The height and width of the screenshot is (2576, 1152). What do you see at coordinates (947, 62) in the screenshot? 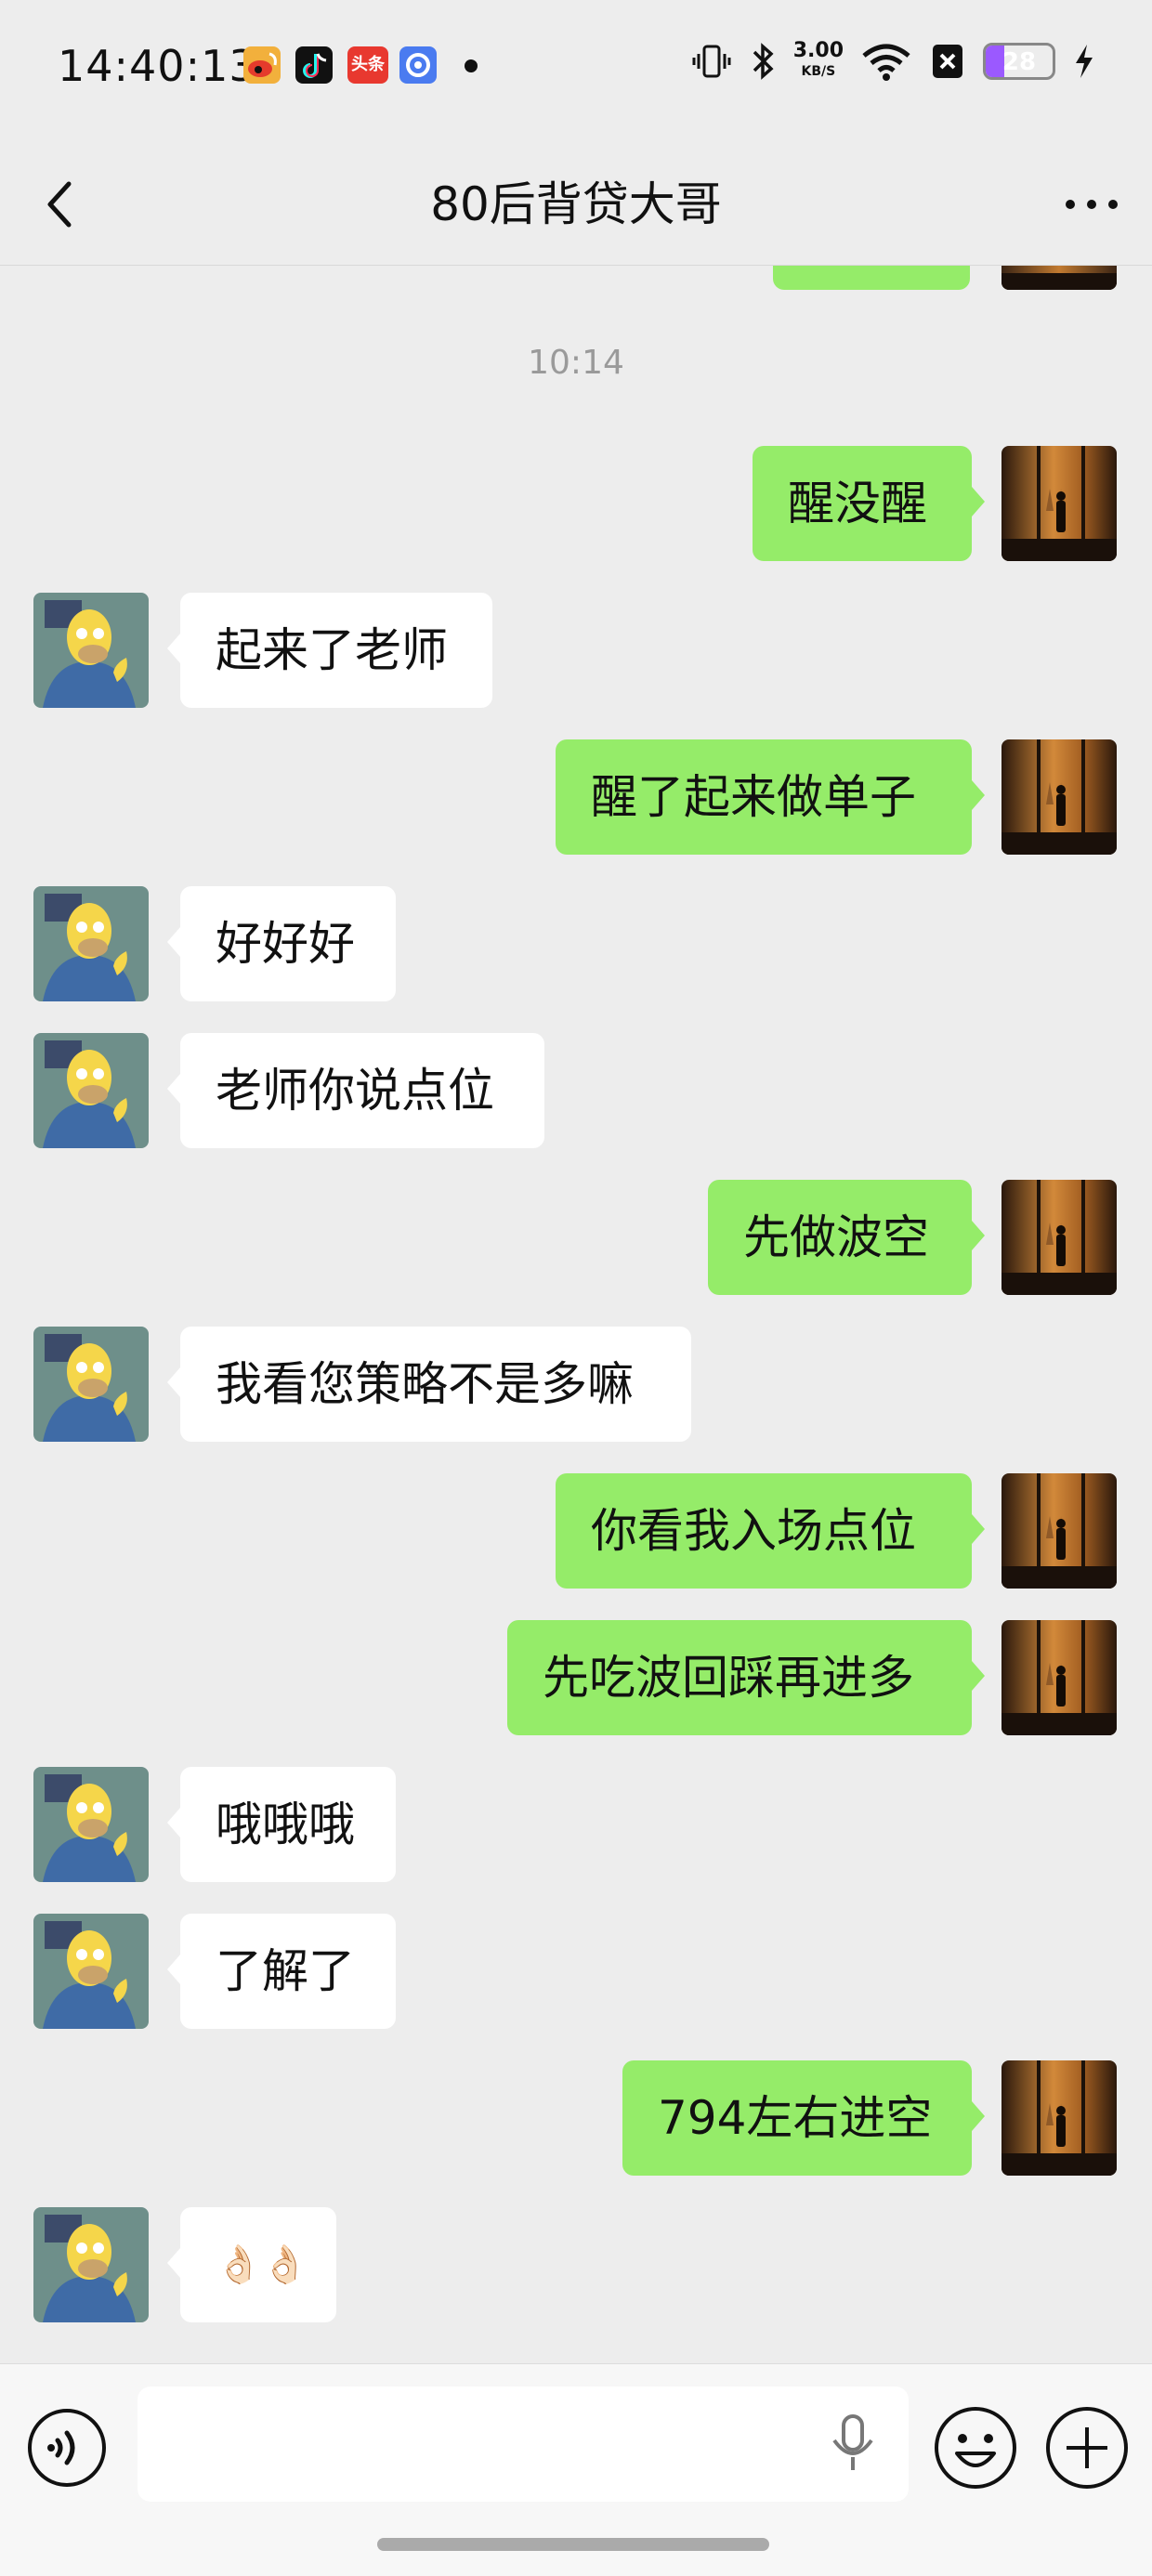
I see `no-sim-icon` at bounding box center [947, 62].